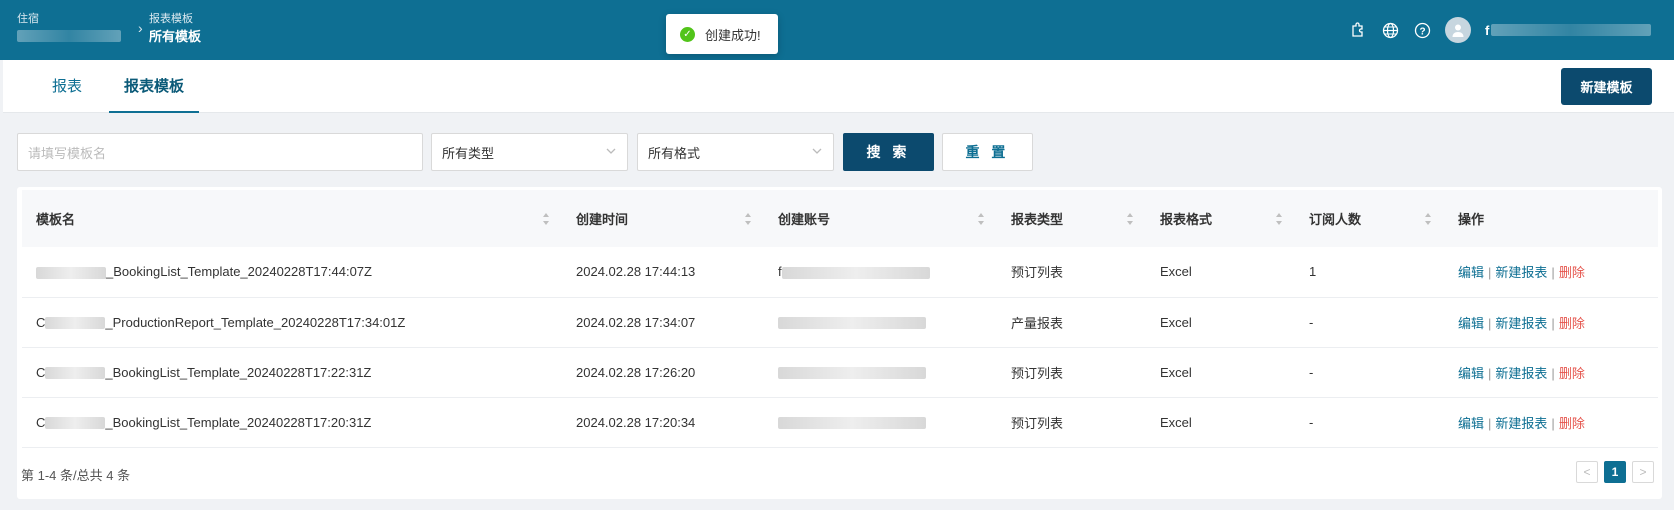 Image resolution: width=1674 pixels, height=510 pixels. Describe the element at coordinates (69, 28) in the screenshot. I see `breadcrumb-root: 住宿` at that location.